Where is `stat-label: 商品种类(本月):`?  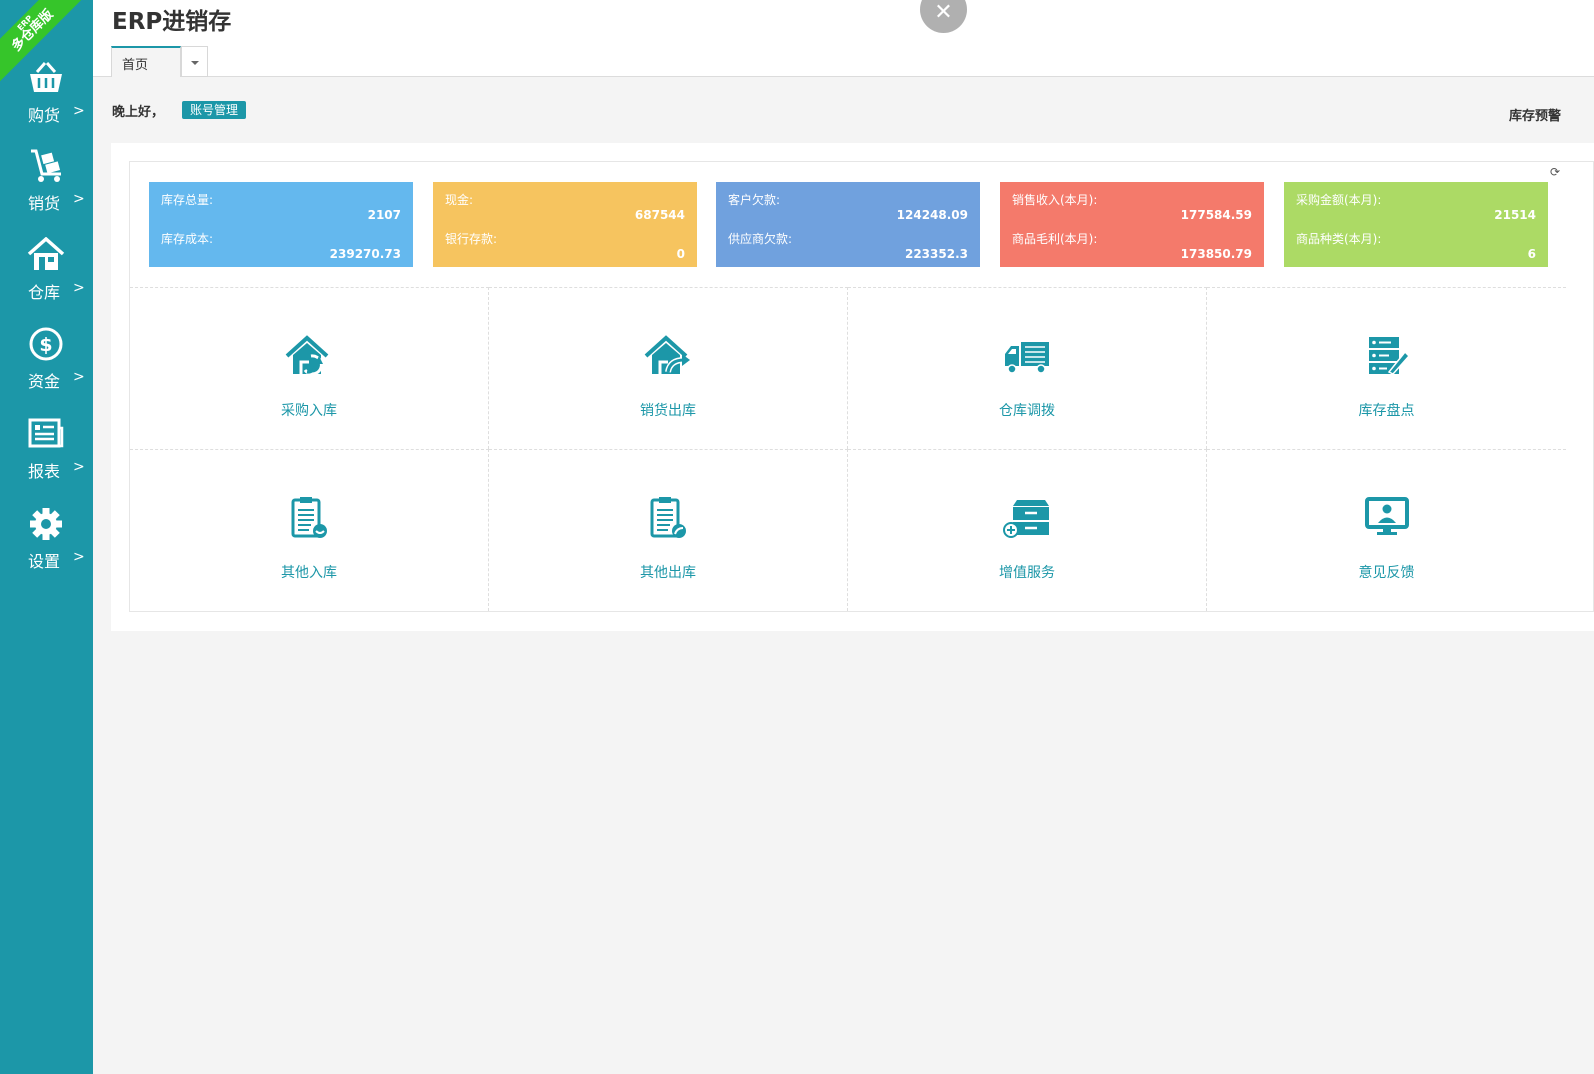
stat-label: 商品种类(本月): is located at coordinates (1339, 239).